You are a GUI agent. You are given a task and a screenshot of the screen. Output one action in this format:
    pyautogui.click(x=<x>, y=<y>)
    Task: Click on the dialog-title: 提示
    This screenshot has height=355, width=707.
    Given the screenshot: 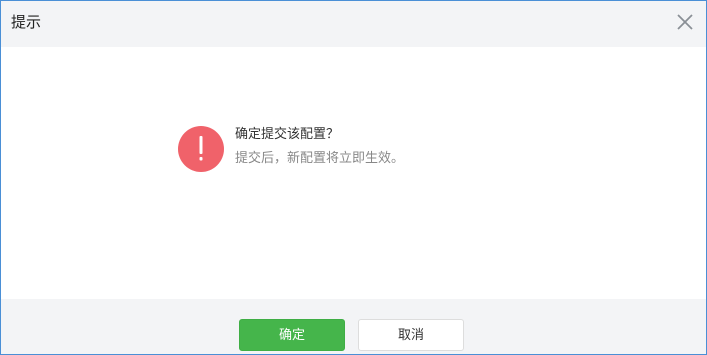 What is the action you would take?
    pyautogui.click(x=26, y=22)
    